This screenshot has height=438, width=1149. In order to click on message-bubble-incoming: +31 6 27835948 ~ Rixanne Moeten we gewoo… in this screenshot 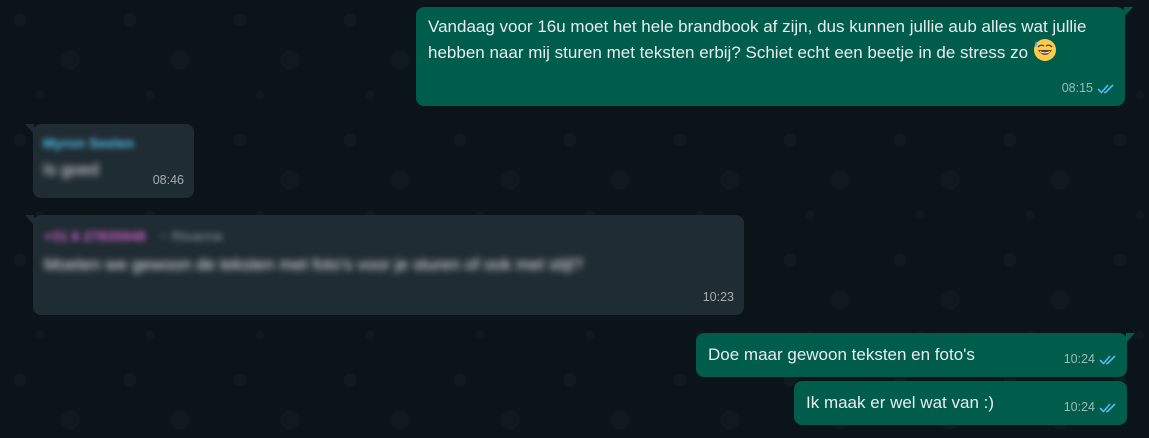, I will do `click(384, 265)`.